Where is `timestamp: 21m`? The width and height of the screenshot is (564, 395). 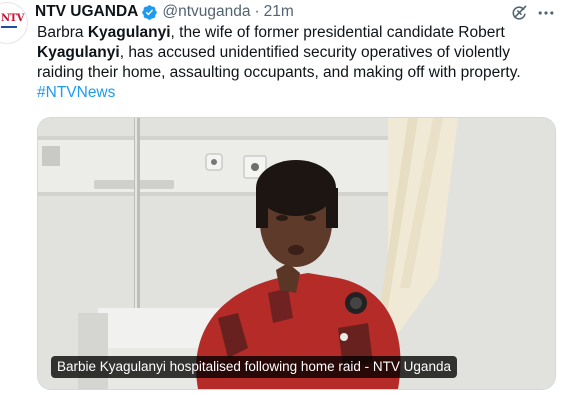 timestamp: 21m is located at coordinates (279, 12).